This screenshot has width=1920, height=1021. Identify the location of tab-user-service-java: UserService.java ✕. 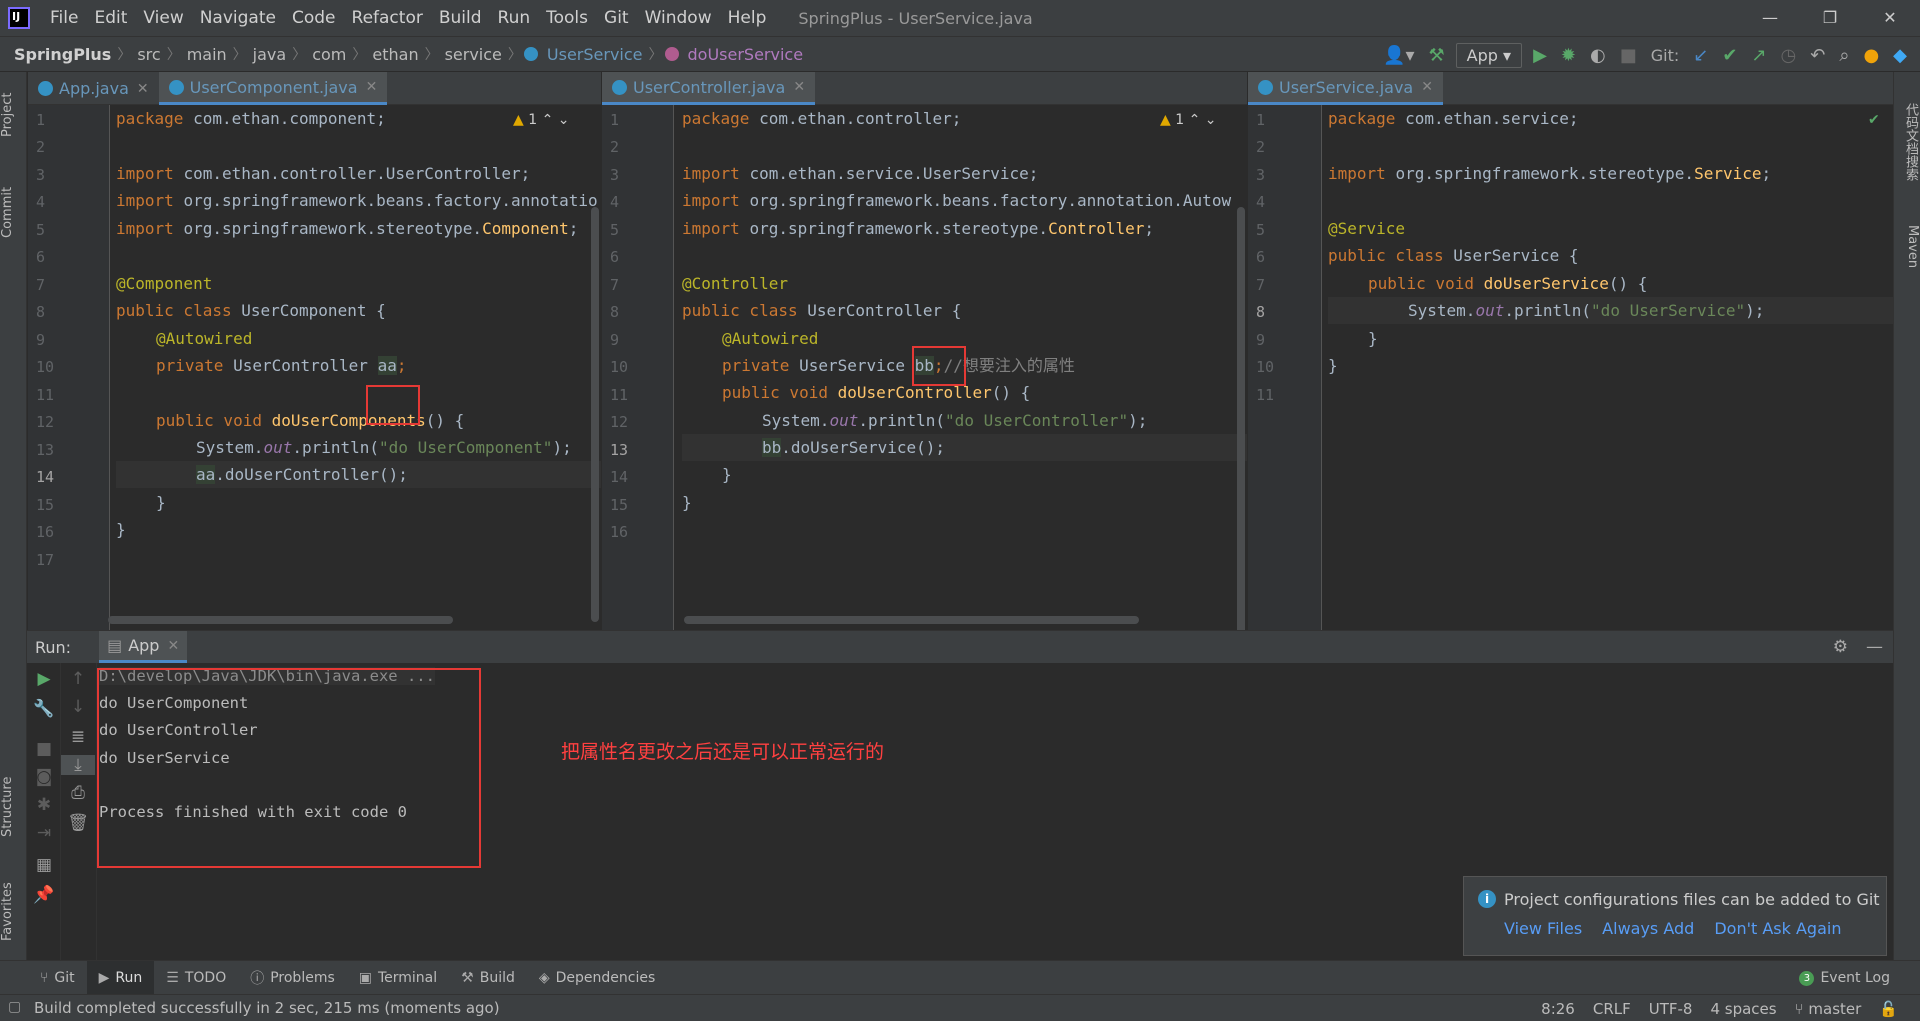
(1345, 88).